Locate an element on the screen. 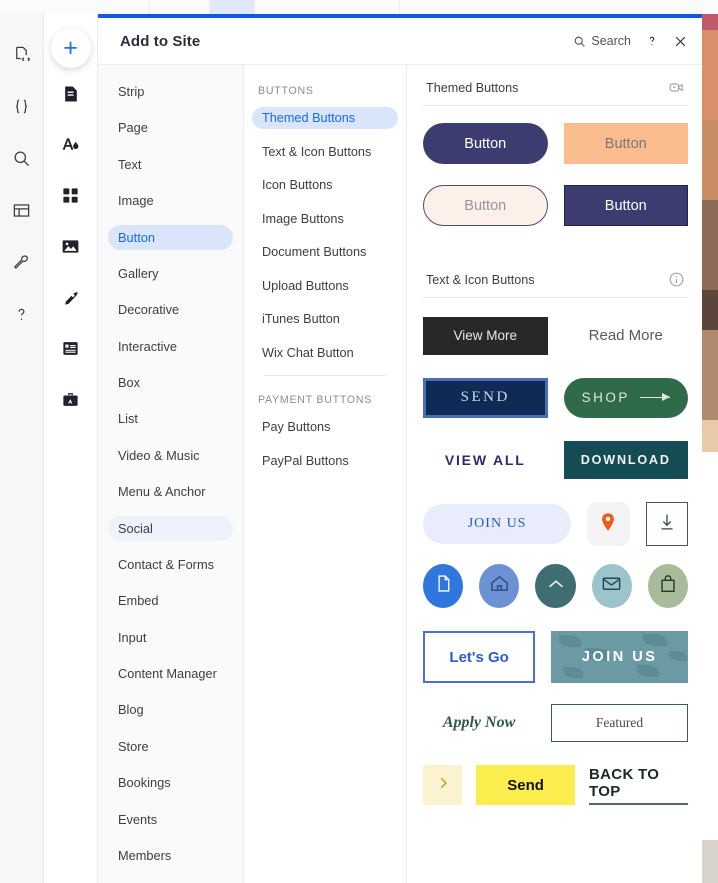 The height and width of the screenshot is (883, 718). button-join-us-pattern: JOIN US is located at coordinates (619, 657).